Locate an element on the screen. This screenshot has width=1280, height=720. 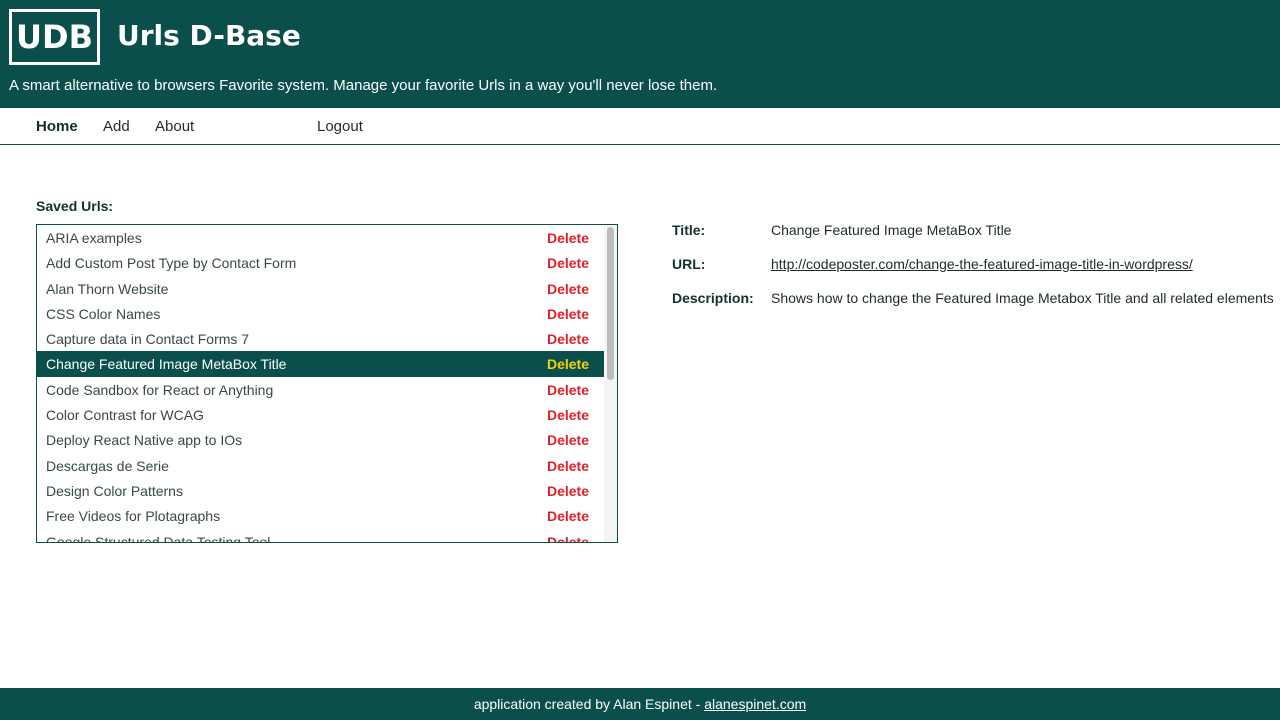
nav-add-link: Add is located at coordinates (116, 127).